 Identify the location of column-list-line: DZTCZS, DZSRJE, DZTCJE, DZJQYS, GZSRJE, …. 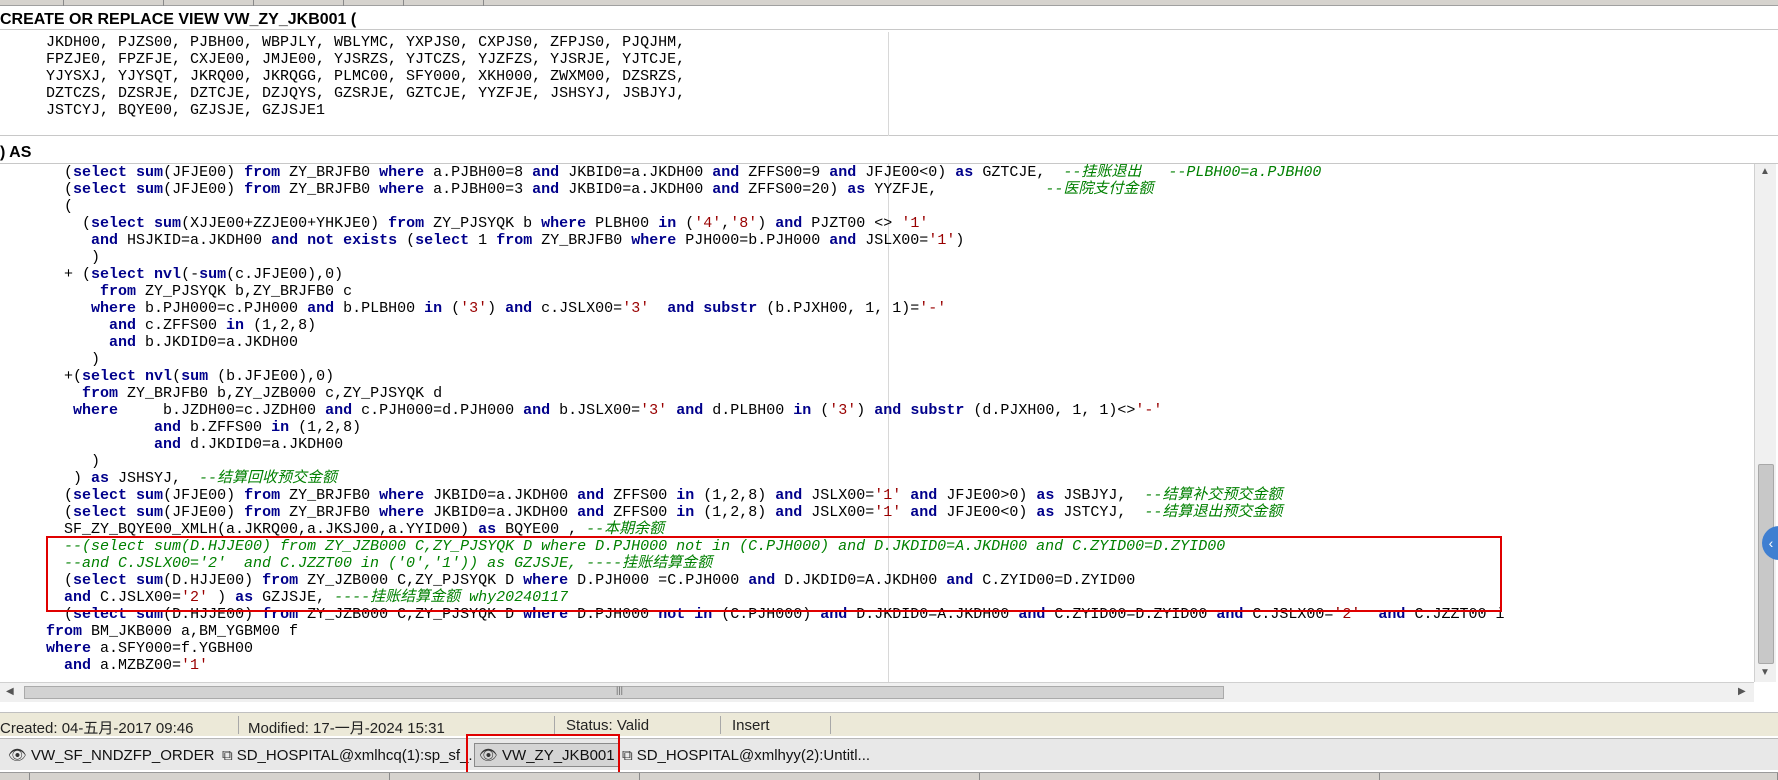
(365, 93).